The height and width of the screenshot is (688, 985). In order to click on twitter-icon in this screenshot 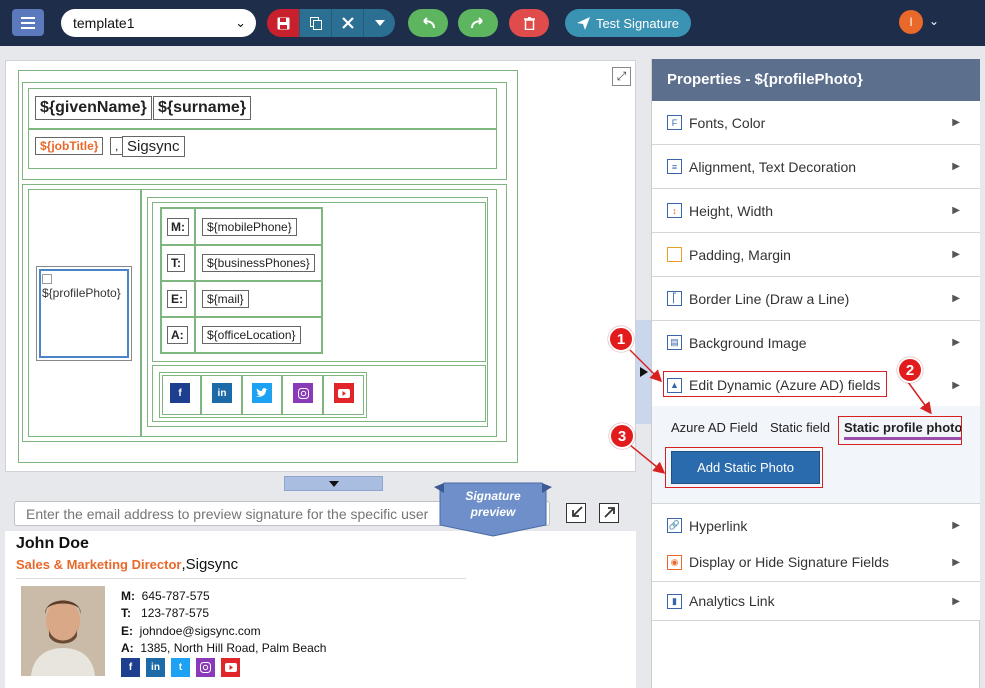, I will do `click(262, 393)`.